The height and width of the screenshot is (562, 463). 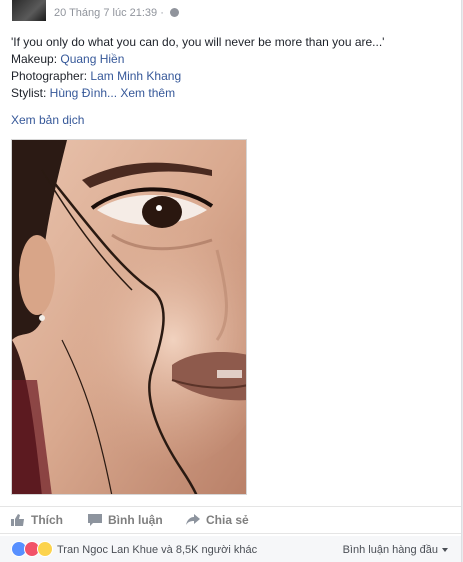 I want to click on photographer-label: Photographer:, so click(x=51, y=76).